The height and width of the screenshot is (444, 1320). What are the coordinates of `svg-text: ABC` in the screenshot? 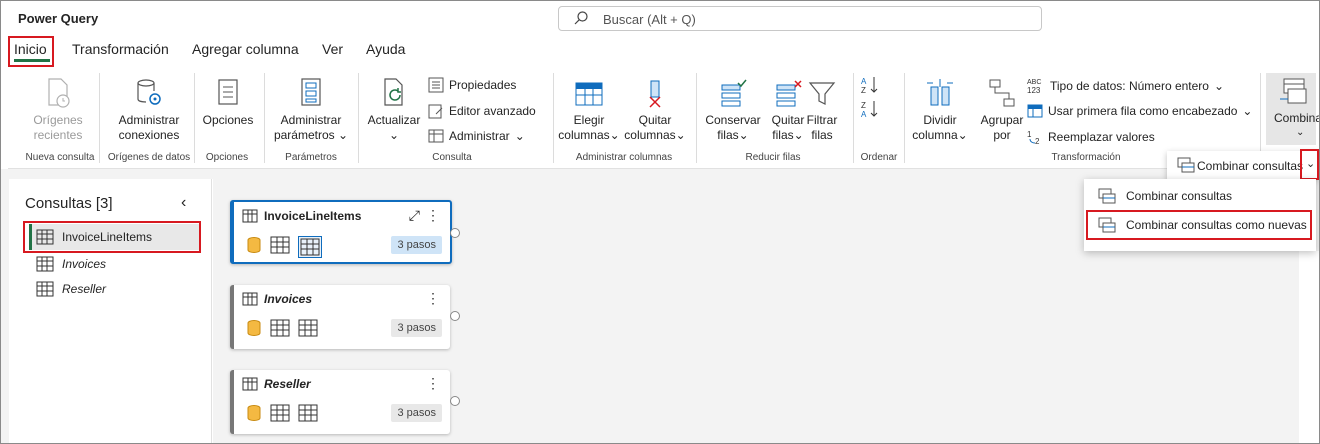 It's located at (1034, 82).